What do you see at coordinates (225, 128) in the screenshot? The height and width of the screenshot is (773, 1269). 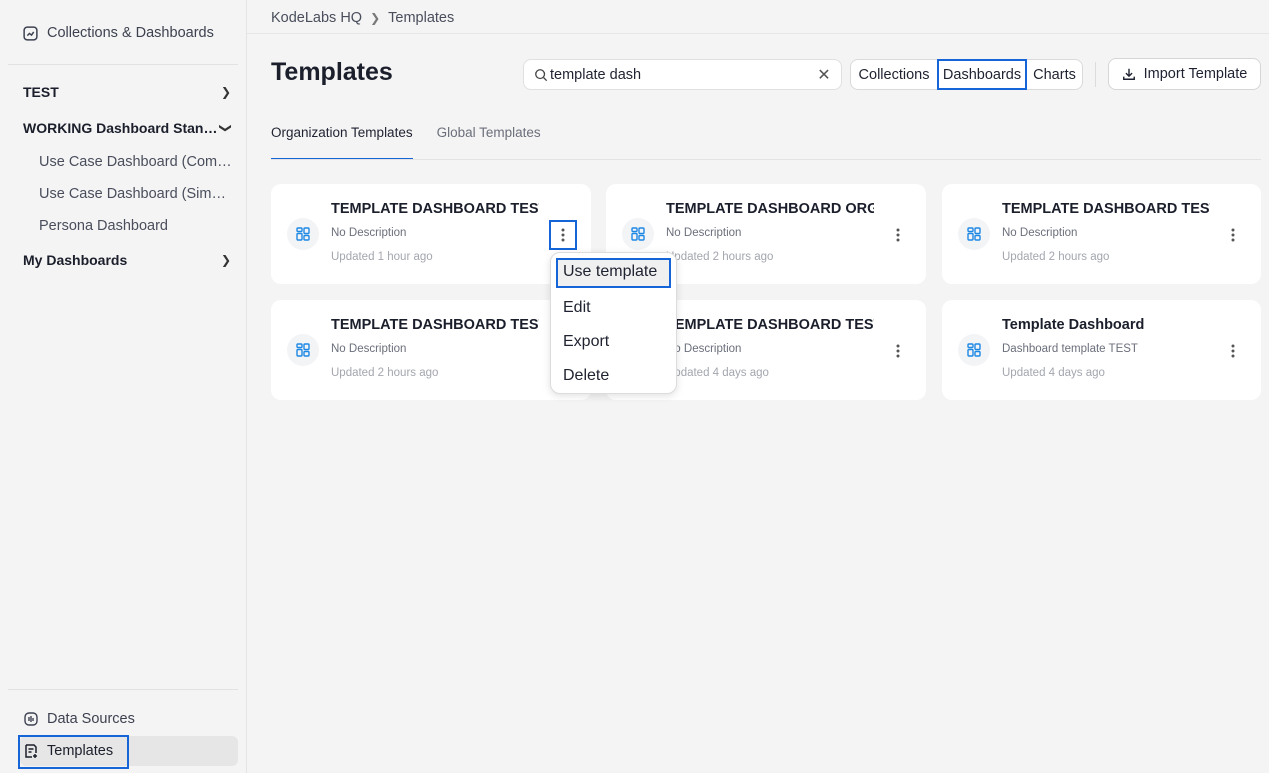 I see `chevron-down-icon: ❯` at bounding box center [225, 128].